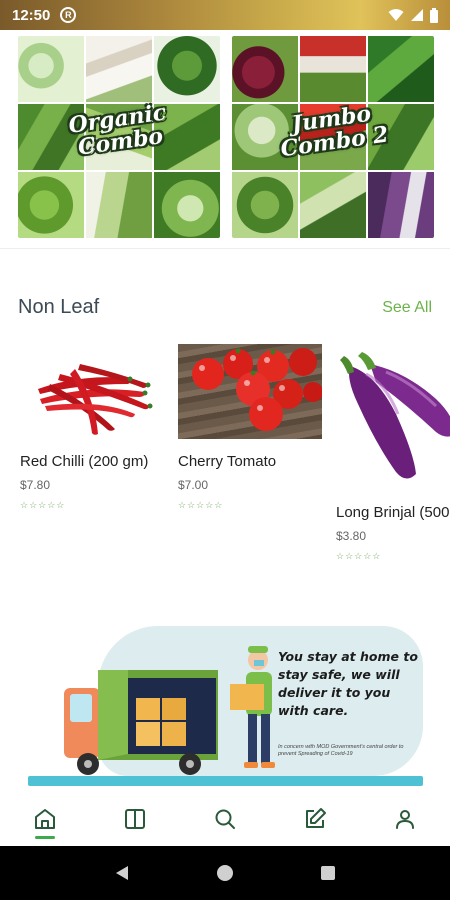  Describe the element at coordinates (227, 461) in the screenshot. I see `product-name-cherry-tomato: Cherry Tomato` at that location.